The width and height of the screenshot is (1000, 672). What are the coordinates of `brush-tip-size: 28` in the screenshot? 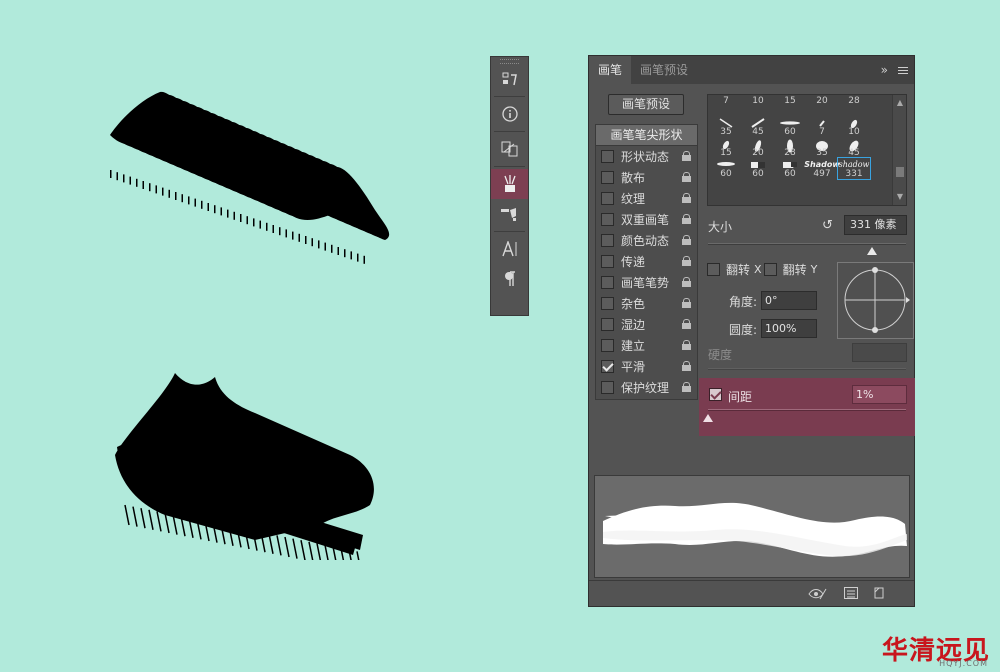 It's located at (854, 101).